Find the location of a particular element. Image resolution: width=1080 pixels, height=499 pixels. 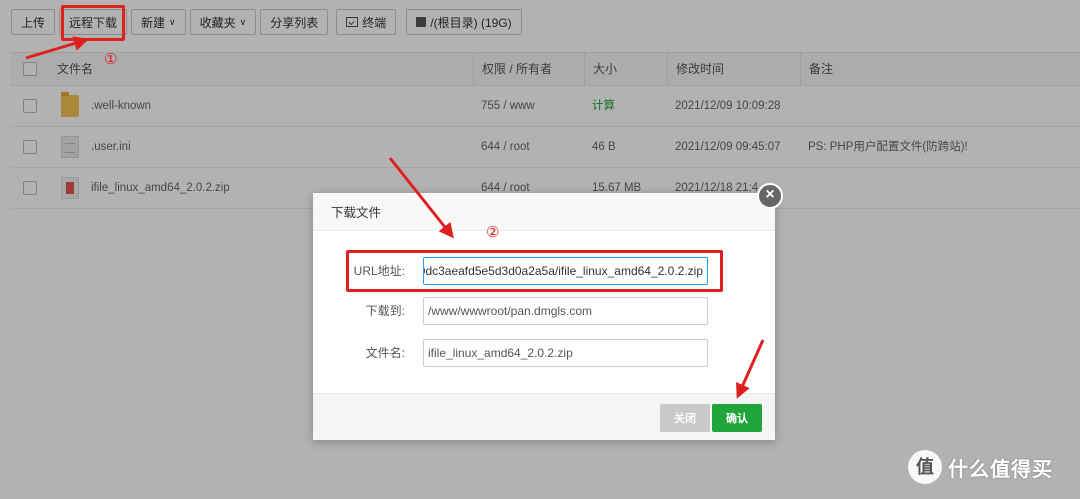

watermark: 值 什么值得买 is located at coordinates (980, 467).